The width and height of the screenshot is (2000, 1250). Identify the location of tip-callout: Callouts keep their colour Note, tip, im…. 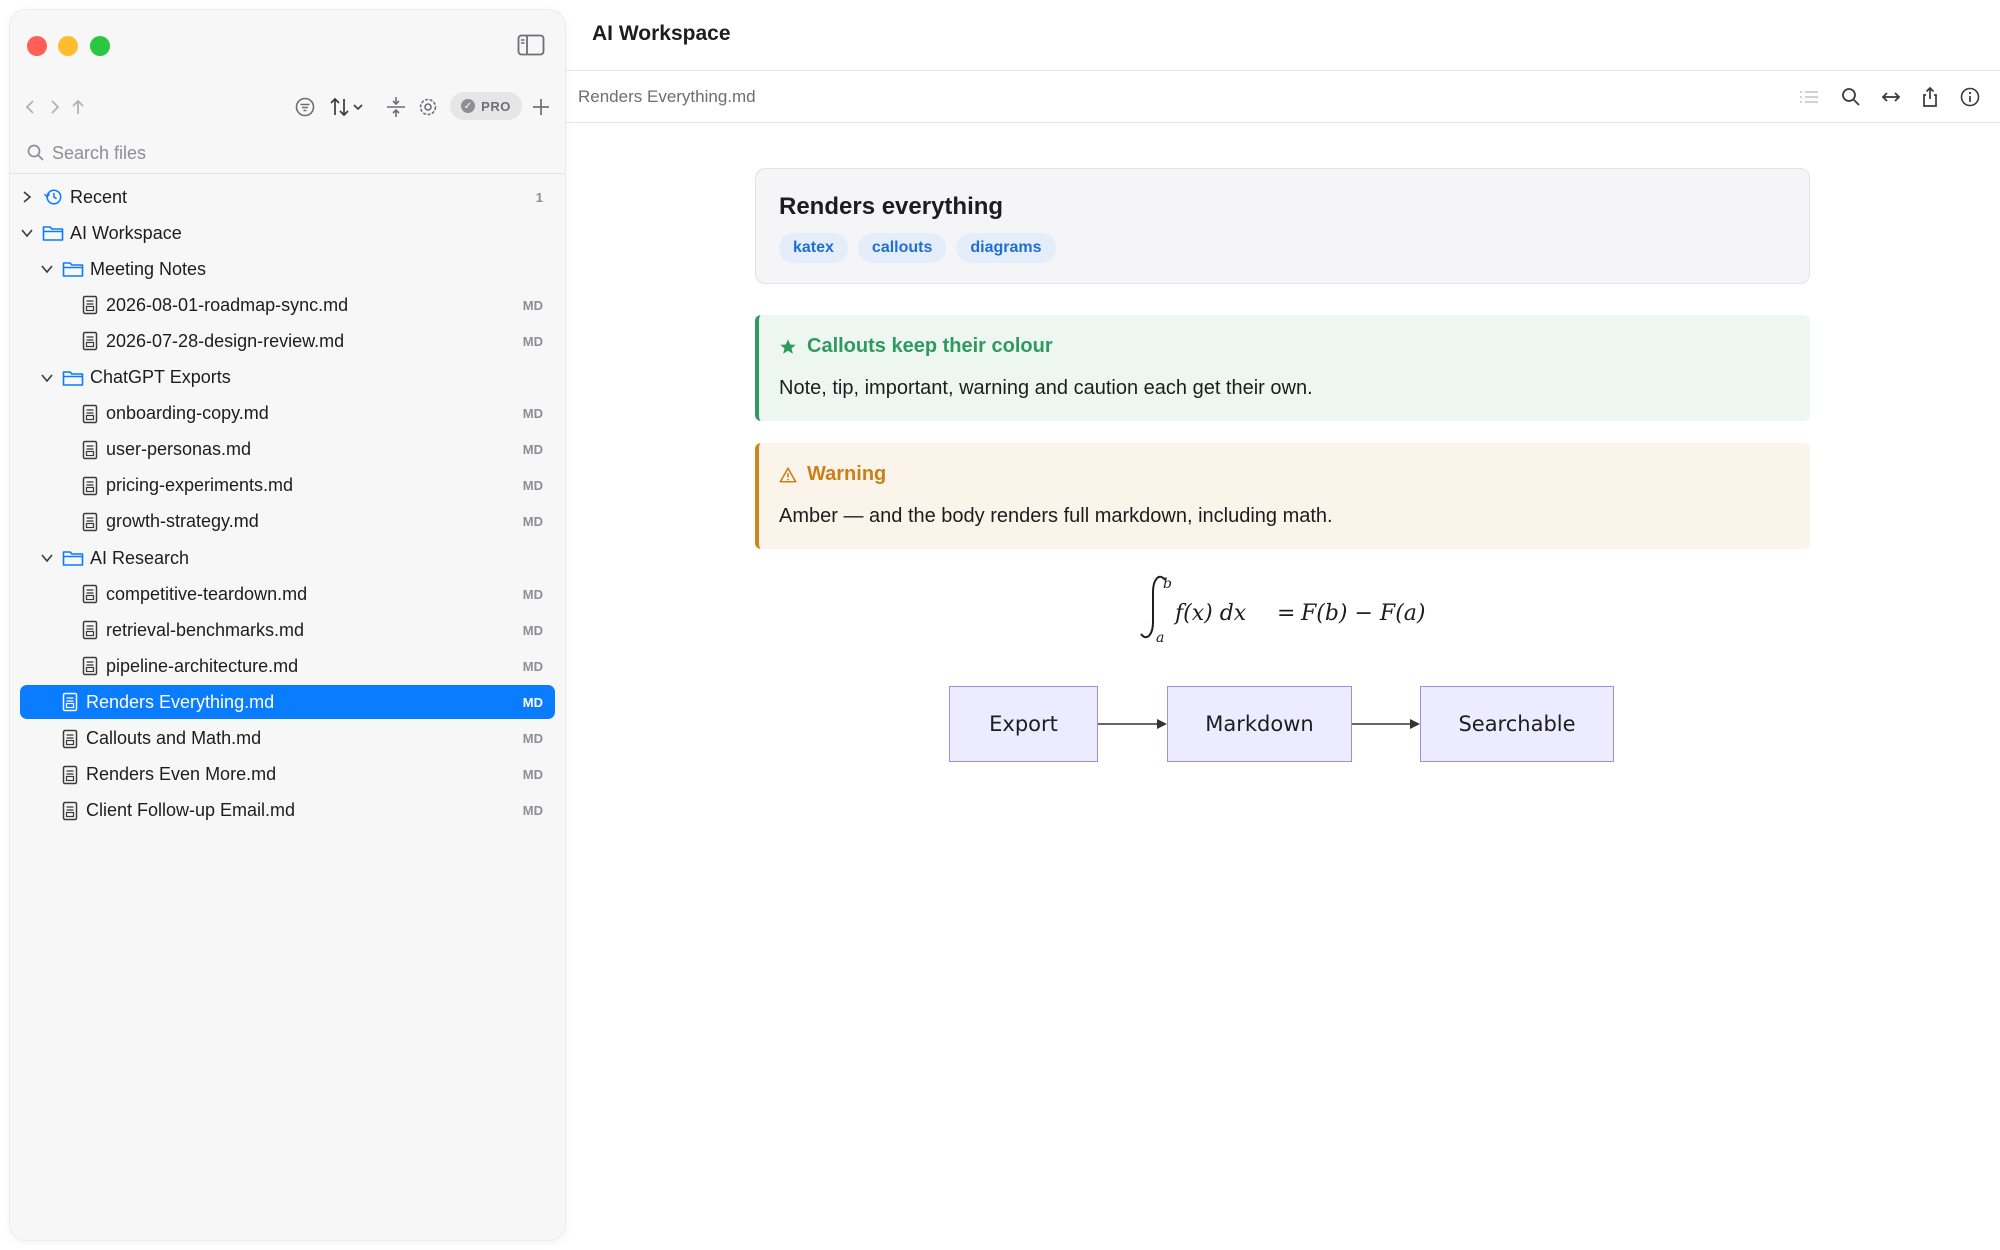
(1282, 368).